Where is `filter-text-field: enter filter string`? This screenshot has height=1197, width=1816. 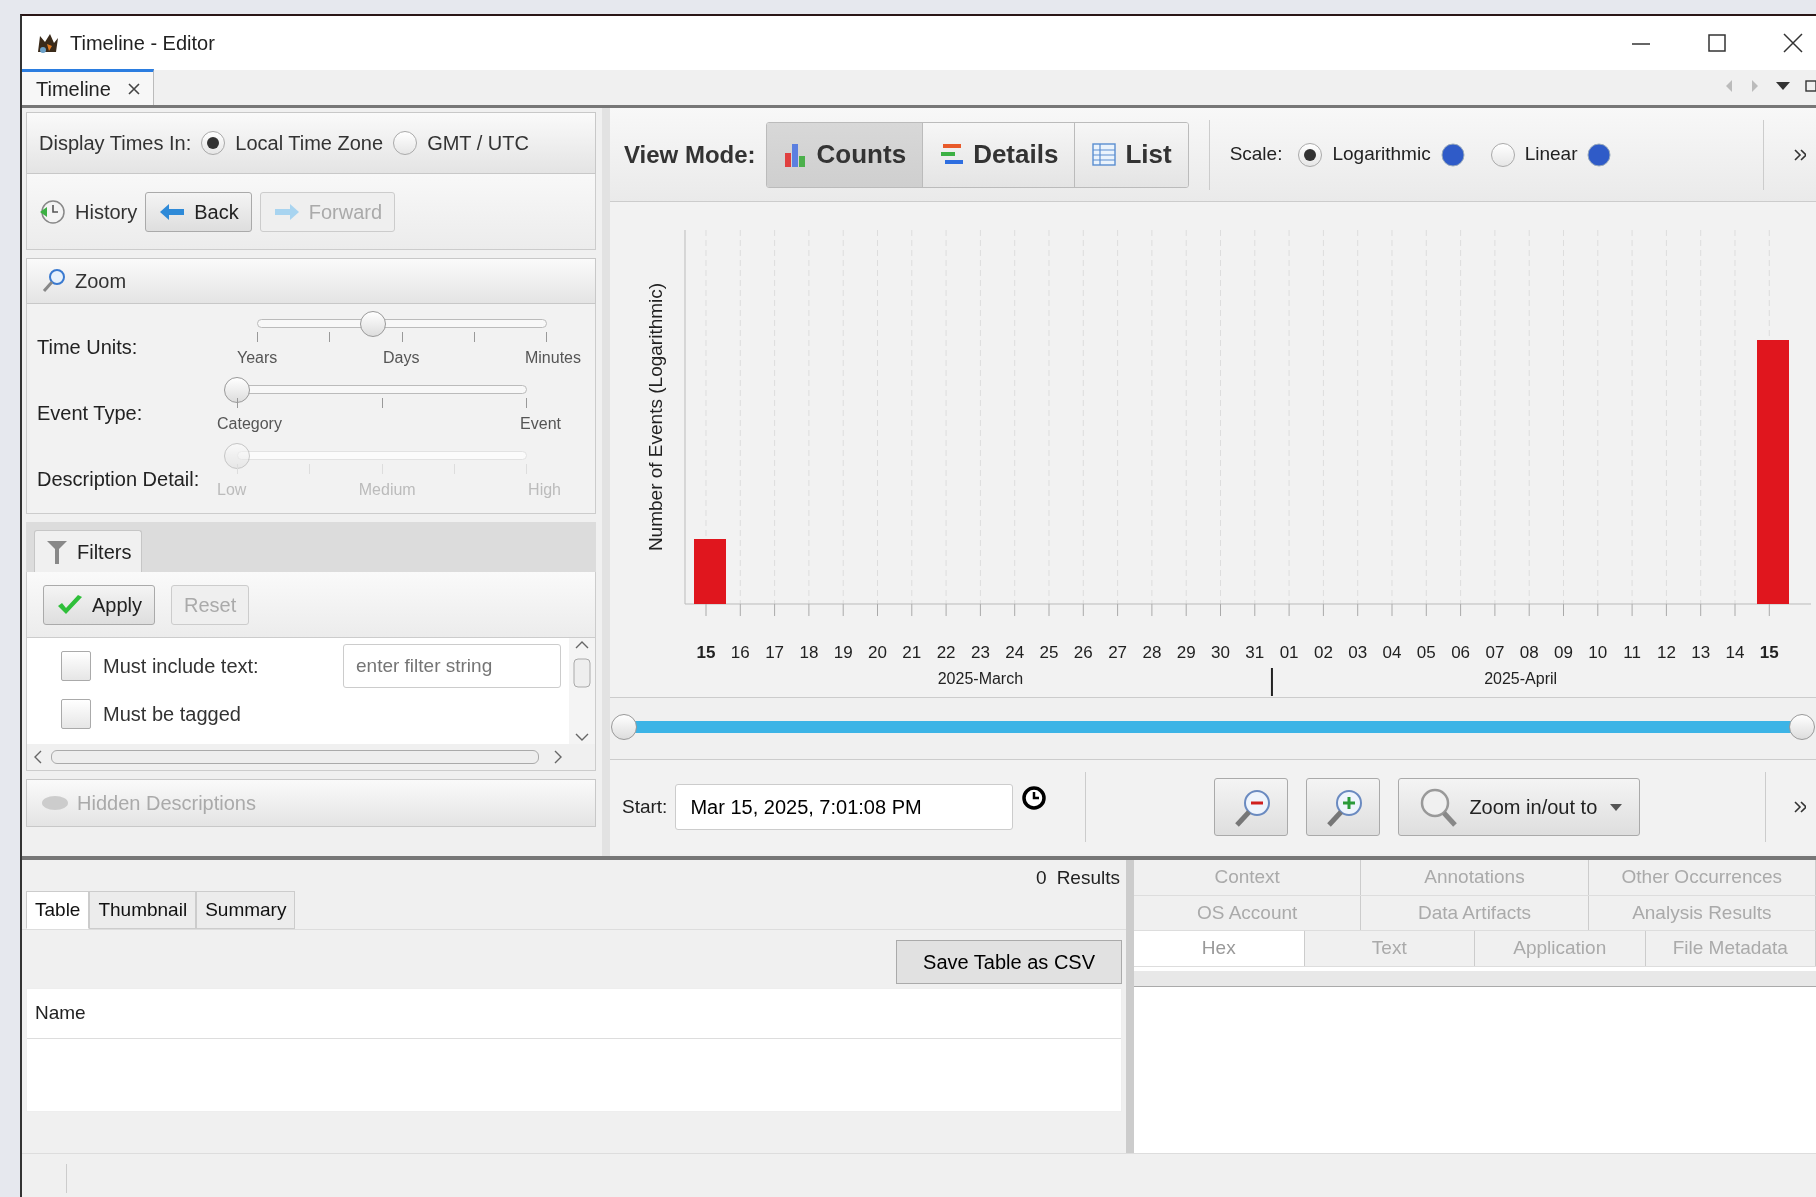
filter-text-field: enter filter string is located at coordinates (452, 666).